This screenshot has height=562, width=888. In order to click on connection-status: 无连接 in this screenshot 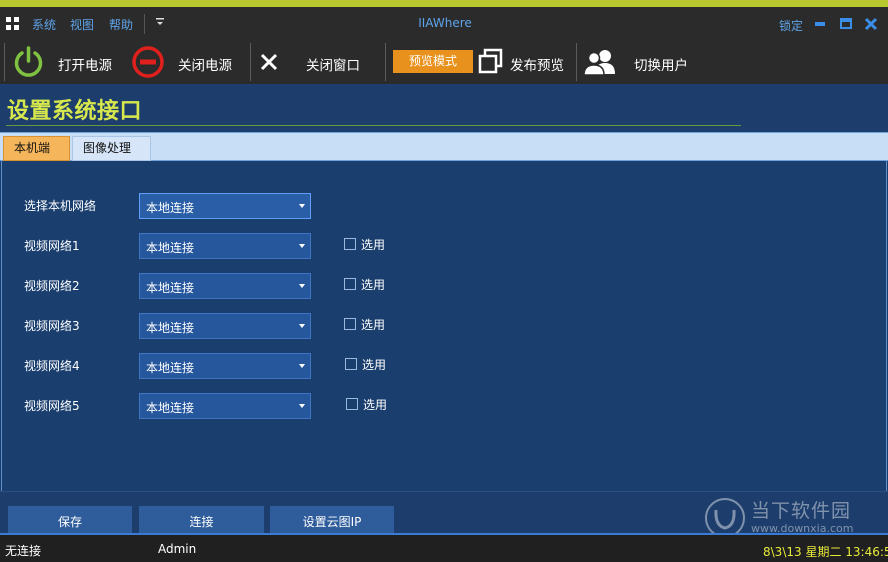, I will do `click(23, 551)`.